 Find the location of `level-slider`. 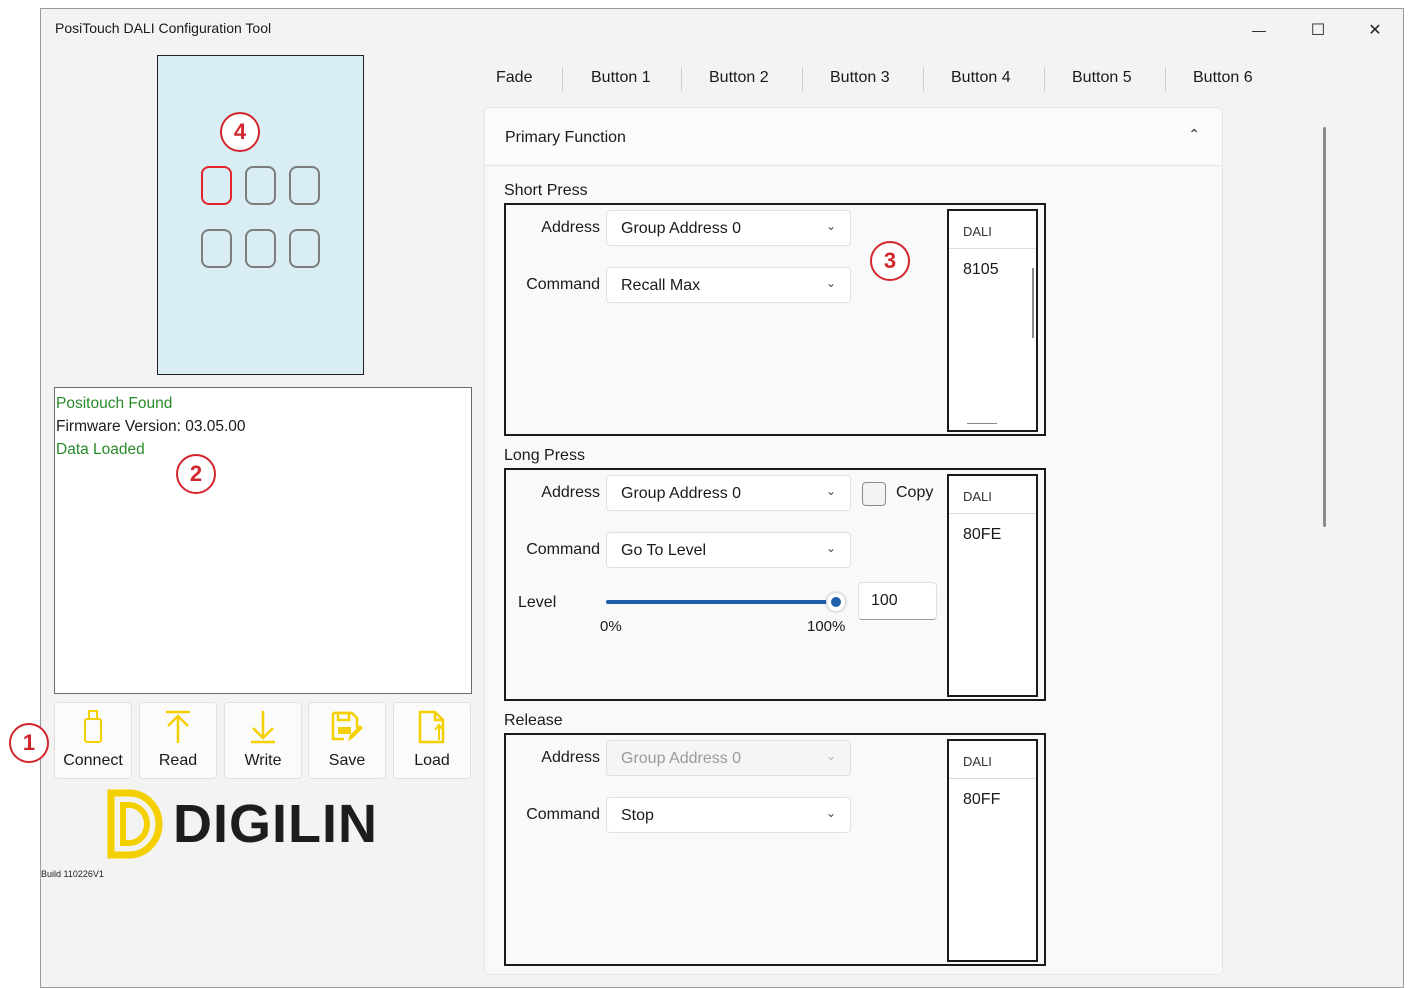

level-slider is located at coordinates (726, 601).